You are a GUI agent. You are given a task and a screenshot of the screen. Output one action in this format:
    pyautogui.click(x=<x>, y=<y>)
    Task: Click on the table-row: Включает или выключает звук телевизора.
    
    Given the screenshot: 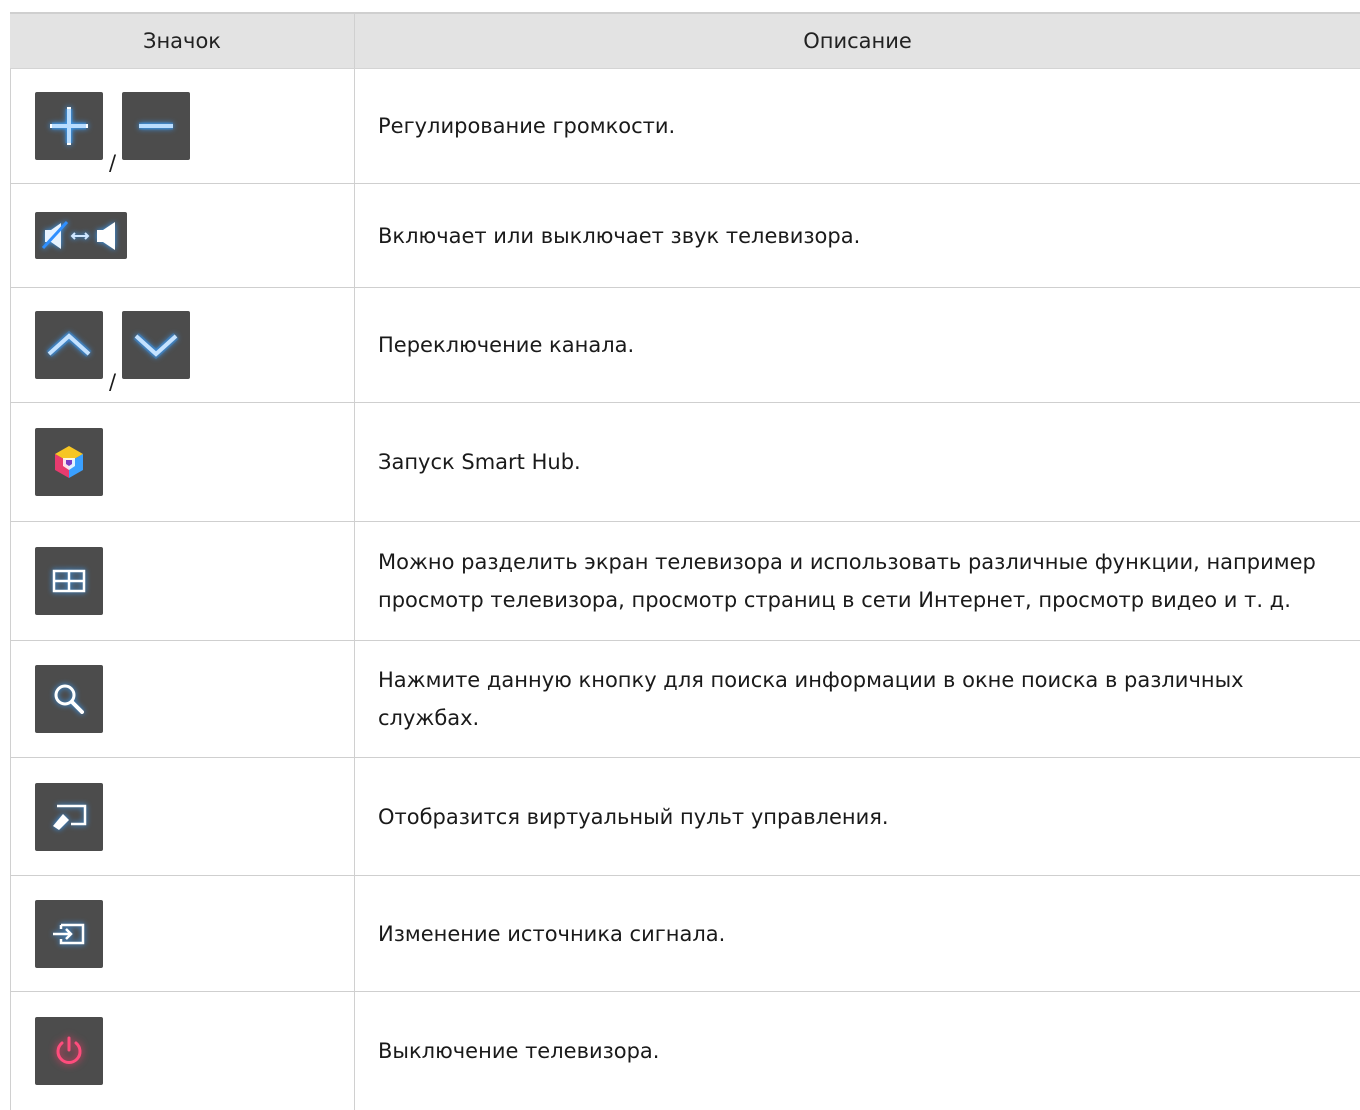 What is the action you would take?
    pyautogui.click(x=685, y=236)
    